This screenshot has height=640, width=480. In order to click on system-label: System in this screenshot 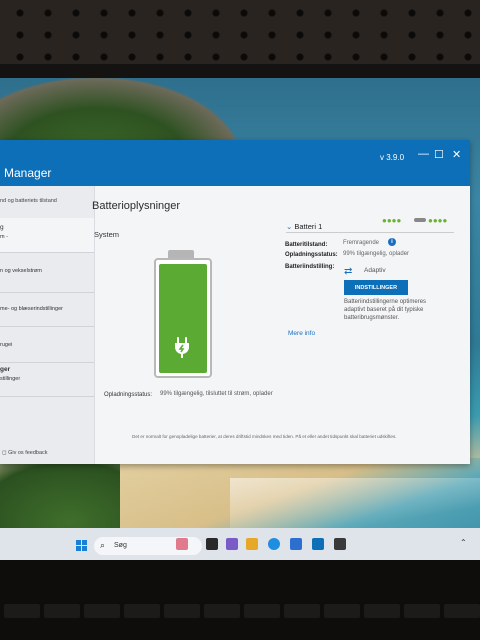, I will do `click(107, 234)`.